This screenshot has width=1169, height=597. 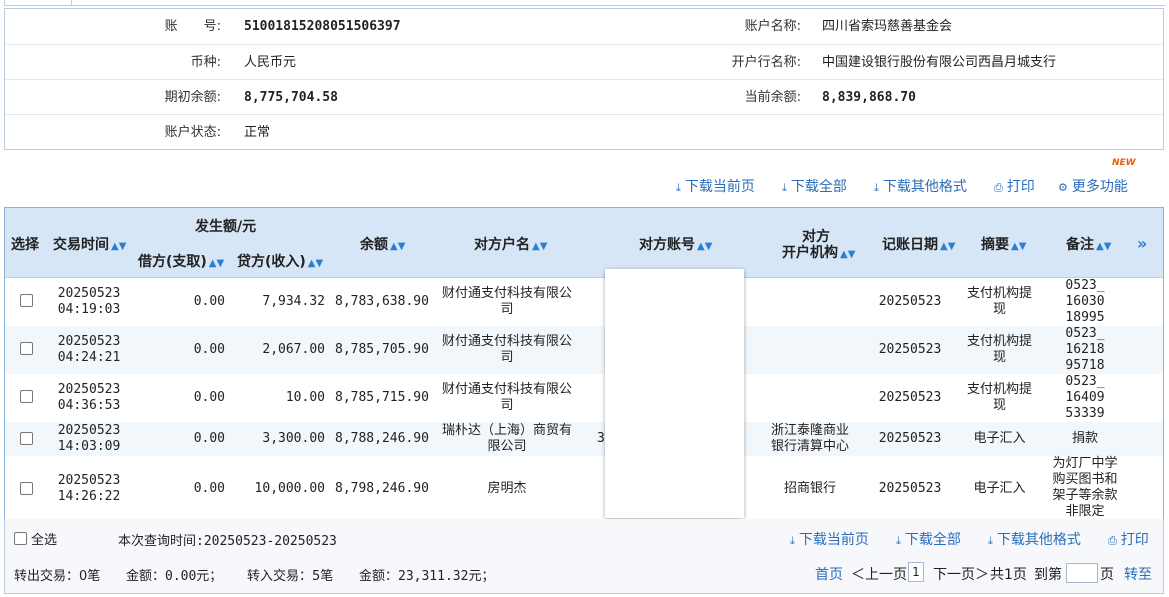 I want to click on remark-line2: 16030, so click(x=1085, y=301).